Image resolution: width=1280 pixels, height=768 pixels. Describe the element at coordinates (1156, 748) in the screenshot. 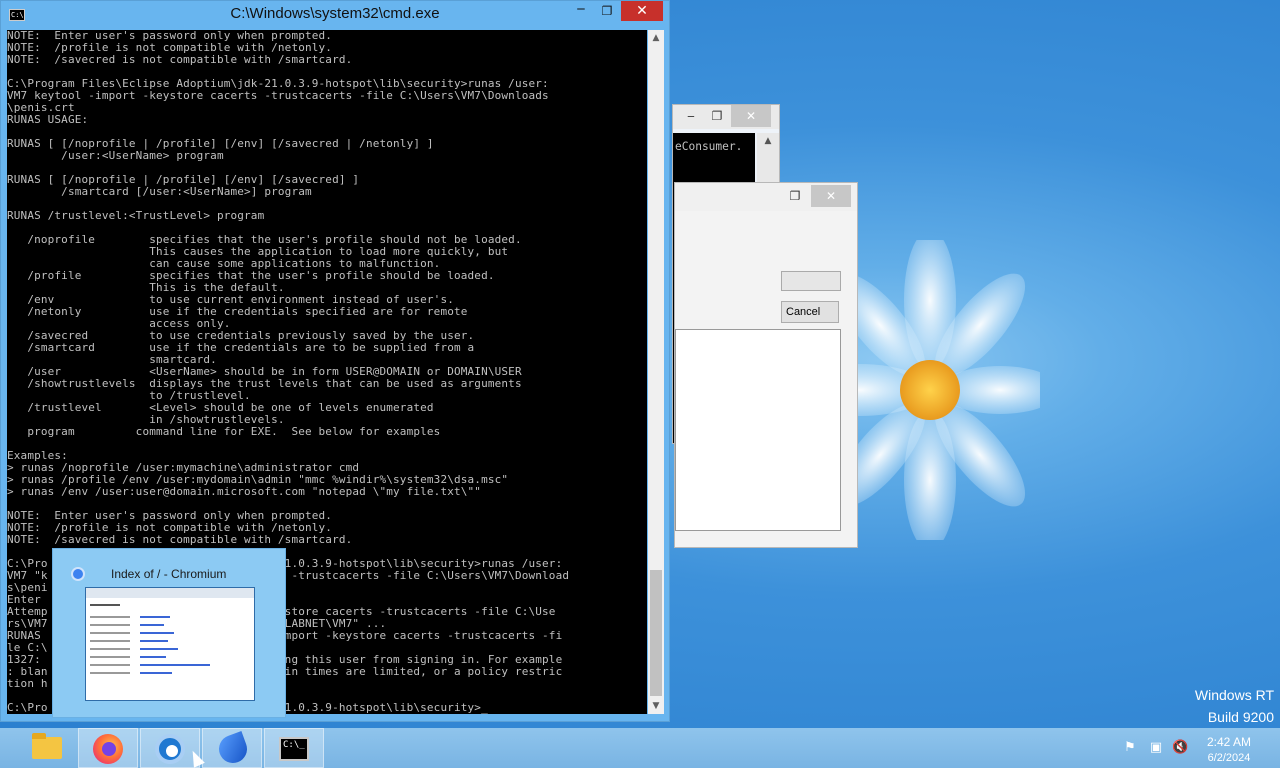

I see `network-icon: ▣` at that location.